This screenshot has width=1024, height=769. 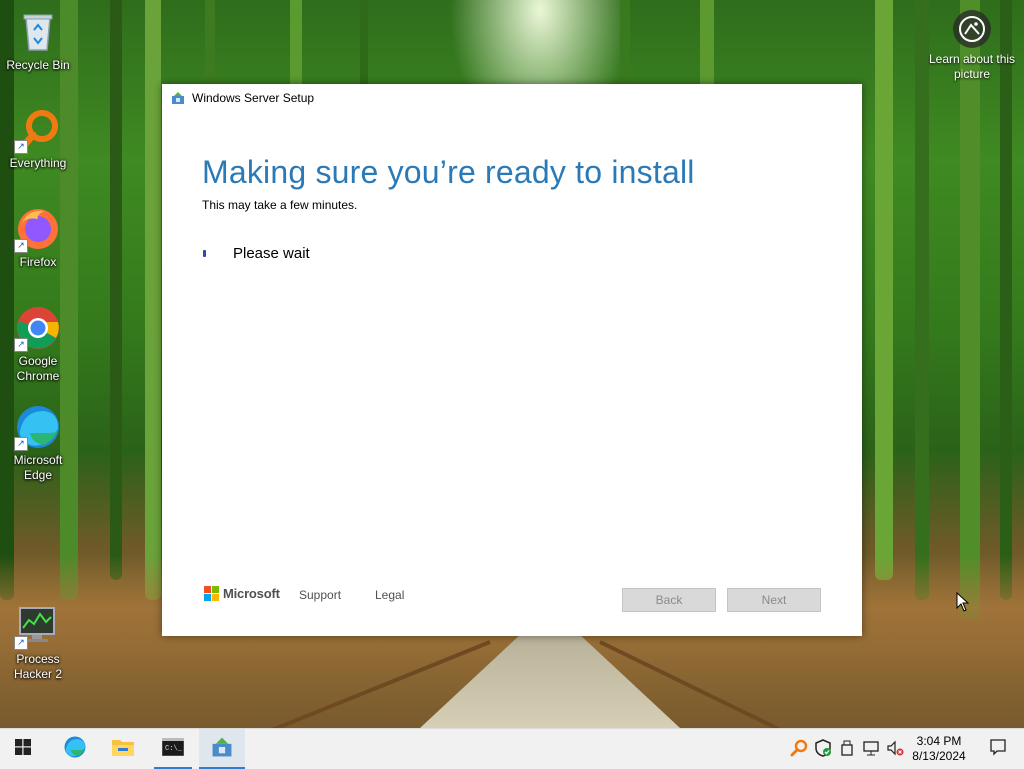 What do you see at coordinates (38, 368) in the screenshot?
I see `desktop-icon-label: Google Chrome` at bounding box center [38, 368].